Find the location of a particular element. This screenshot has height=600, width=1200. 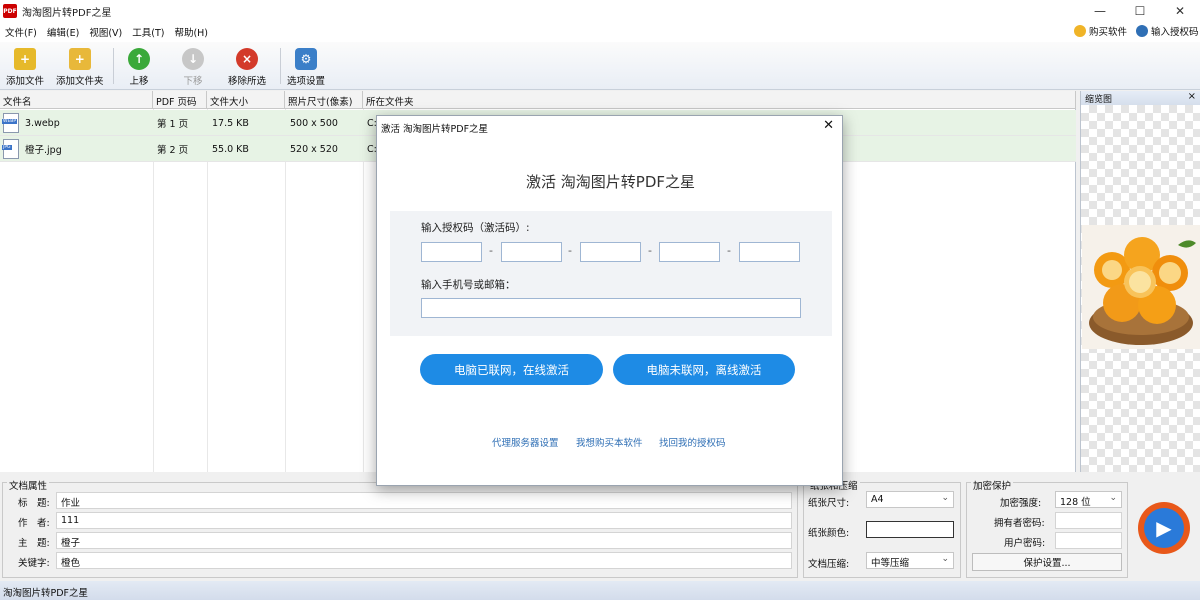

arrow-up-icon: ↑ is located at coordinates (139, 59).